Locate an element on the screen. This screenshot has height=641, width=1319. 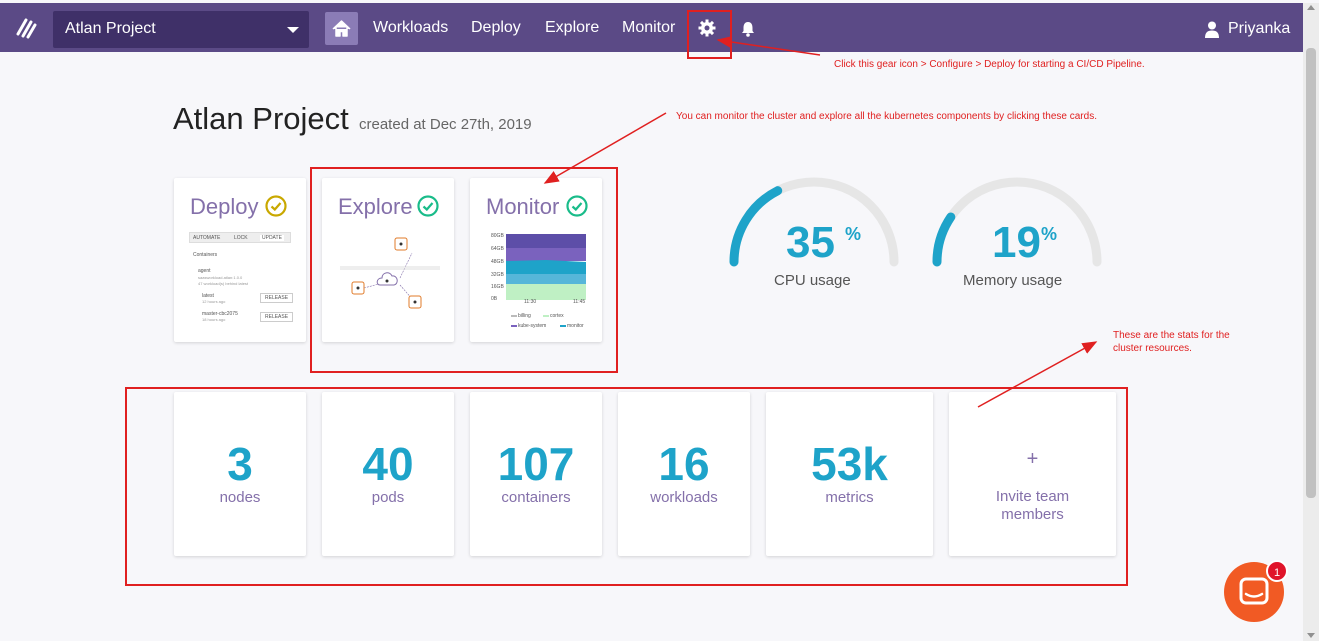
chevron-down-icon is located at coordinates (293, 30).